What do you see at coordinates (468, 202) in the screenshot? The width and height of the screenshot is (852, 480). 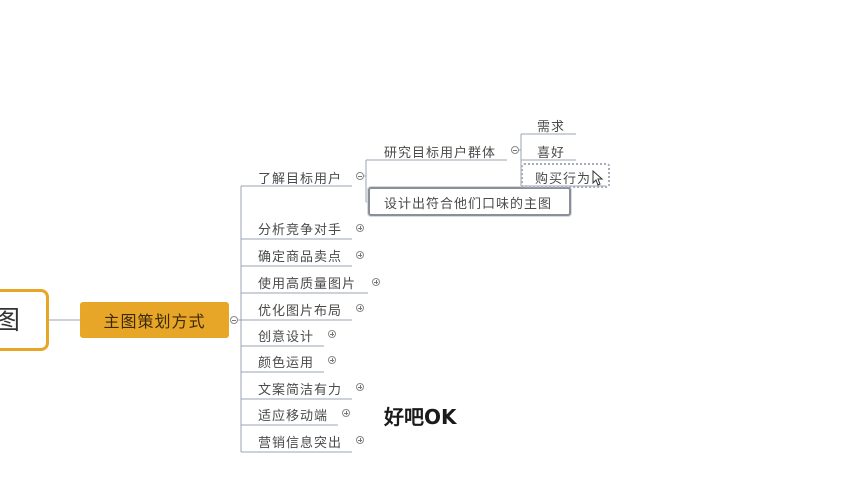 I see `subtopic-design-main-image: 设计出符合他们口味的主图` at bounding box center [468, 202].